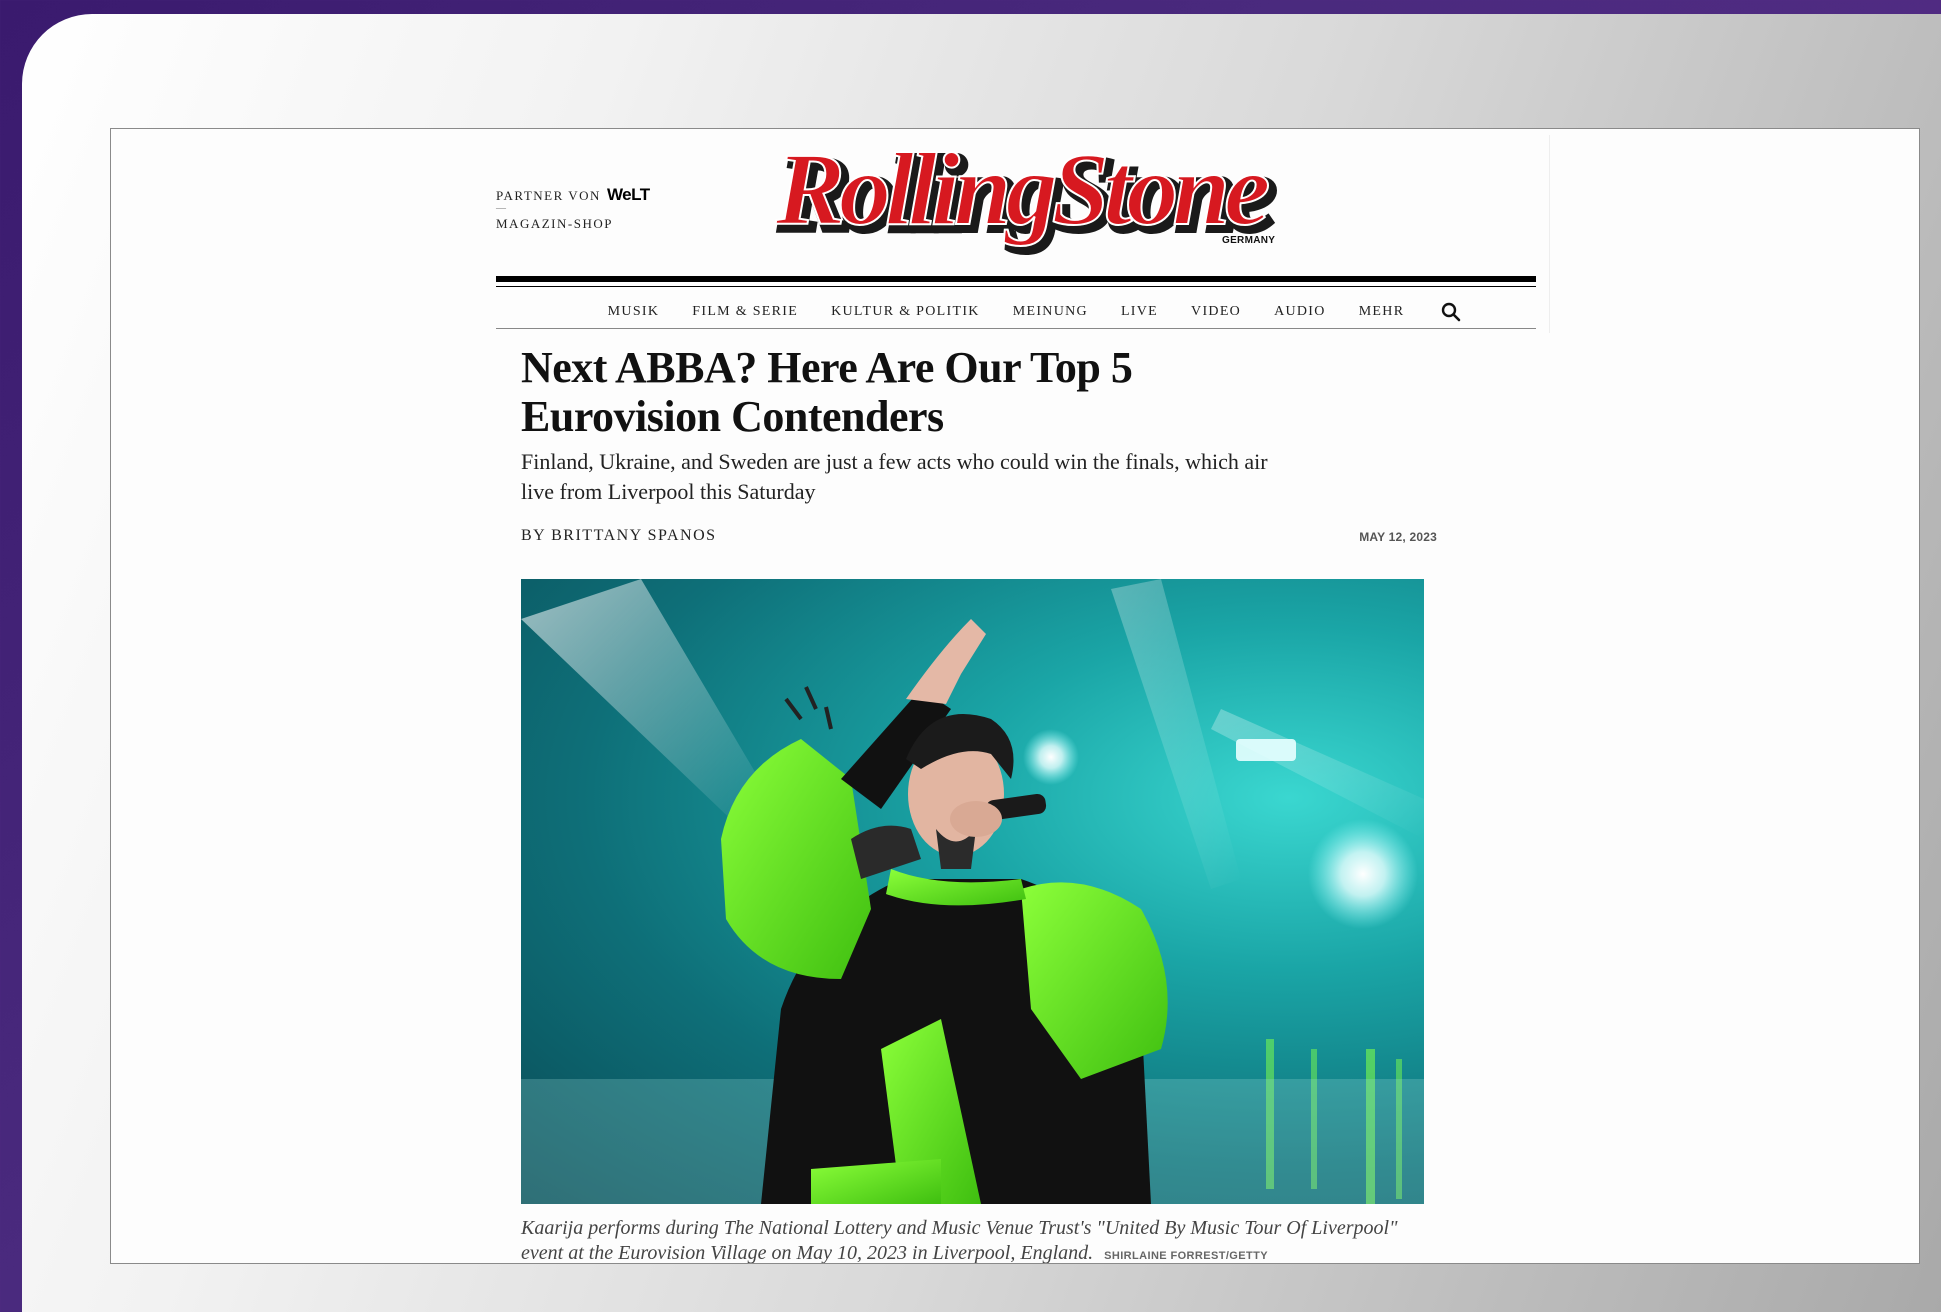 Image resolution: width=1941 pixels, height=1312 pixels. I want to click on masthead-rule, so click(1016, 279).